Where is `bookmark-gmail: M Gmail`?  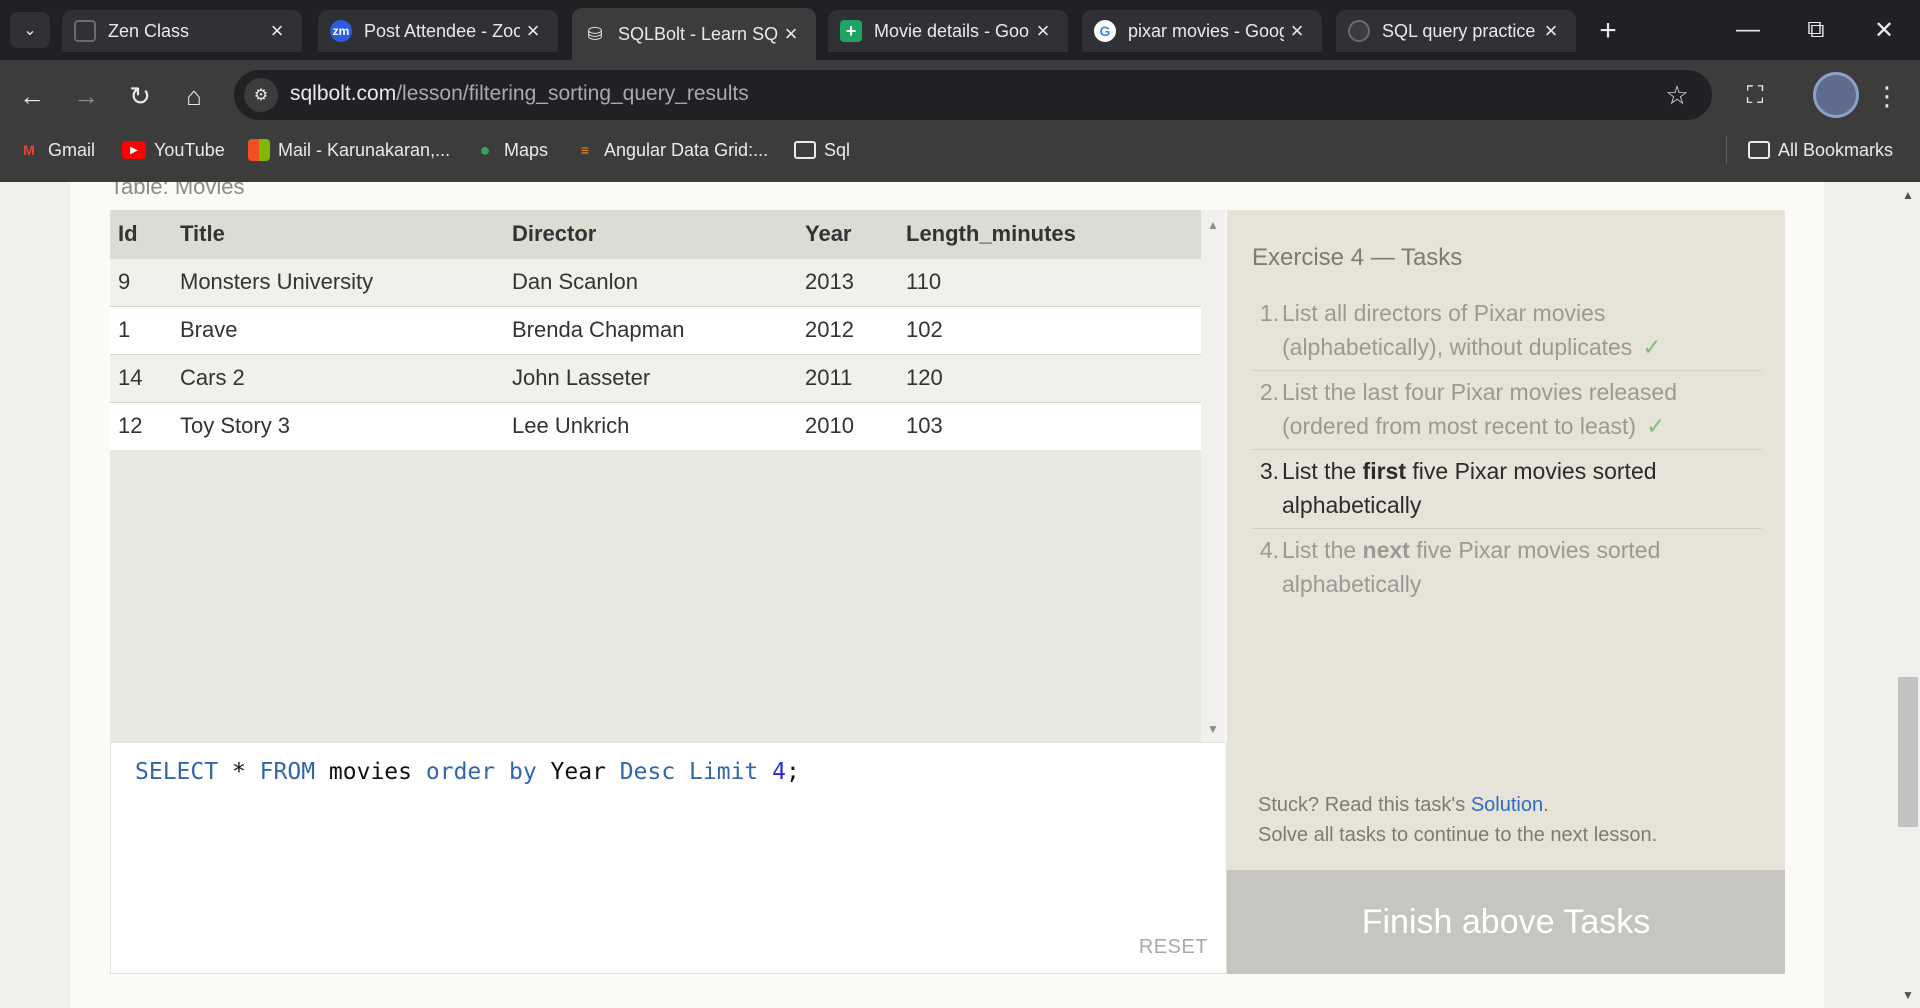
bookmark-gmail: M Gmail is located at coordinates (56, 150).